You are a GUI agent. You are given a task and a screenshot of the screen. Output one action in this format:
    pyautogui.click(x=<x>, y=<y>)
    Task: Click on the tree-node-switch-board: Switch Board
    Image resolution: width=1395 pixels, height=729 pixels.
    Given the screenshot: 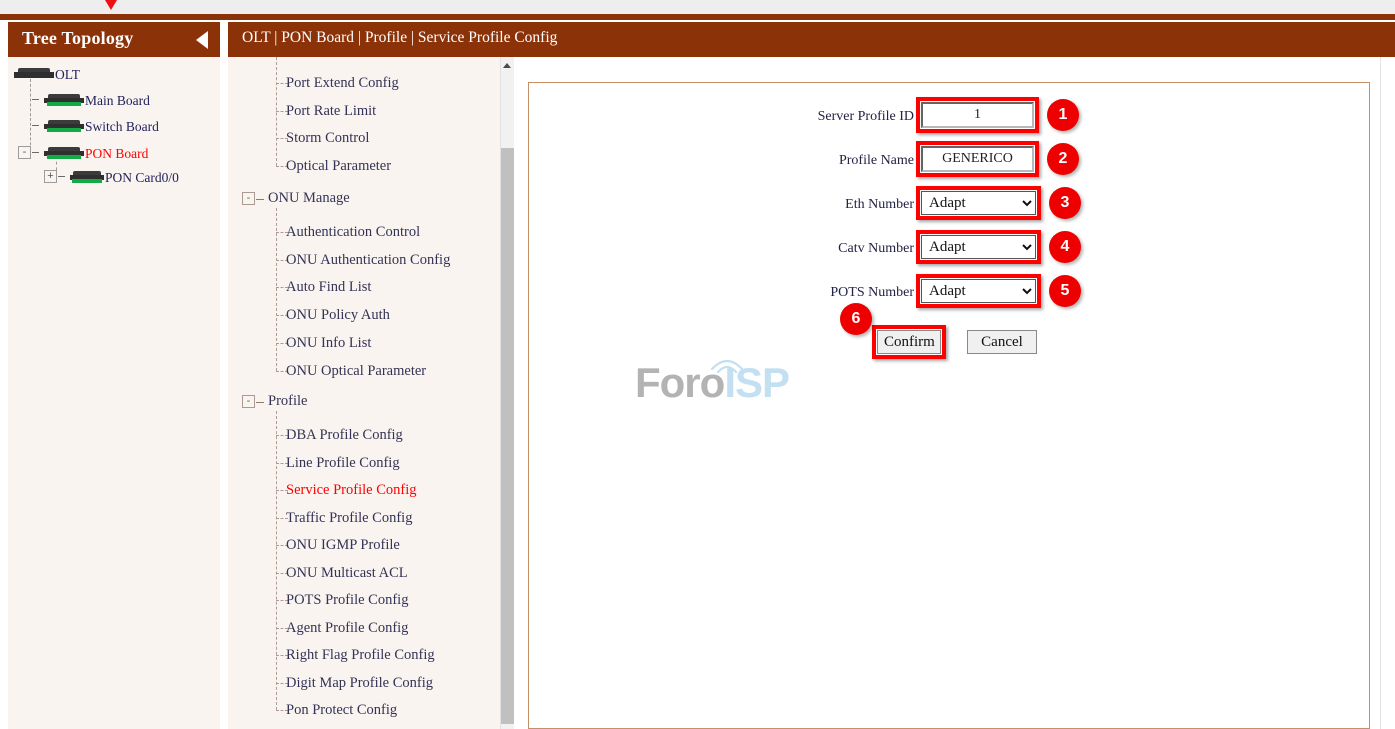 What is the action you would take?
    pyautogui.click(x=101, y=126)
    